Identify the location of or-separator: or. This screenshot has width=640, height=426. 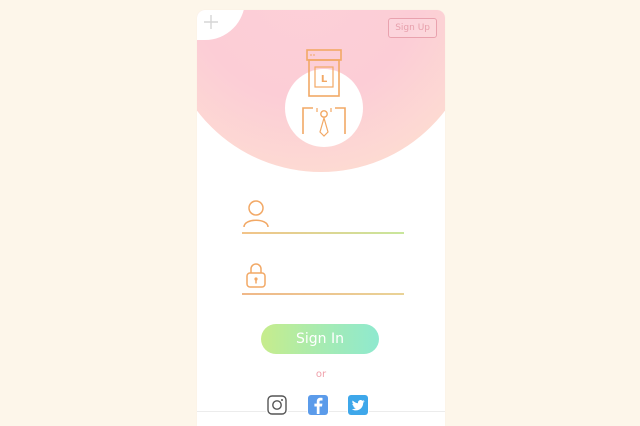
(321, 374).